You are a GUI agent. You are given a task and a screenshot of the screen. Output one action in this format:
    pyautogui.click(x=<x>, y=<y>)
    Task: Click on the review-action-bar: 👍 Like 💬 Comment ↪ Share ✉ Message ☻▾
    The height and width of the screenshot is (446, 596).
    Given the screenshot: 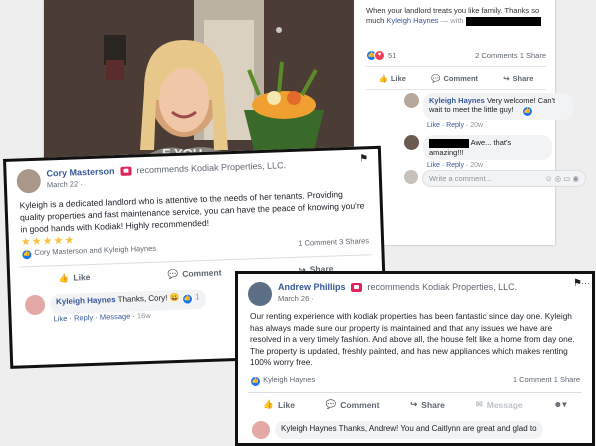 What is the action you would take?
    pyautogui.click(x=415, y=404)
    